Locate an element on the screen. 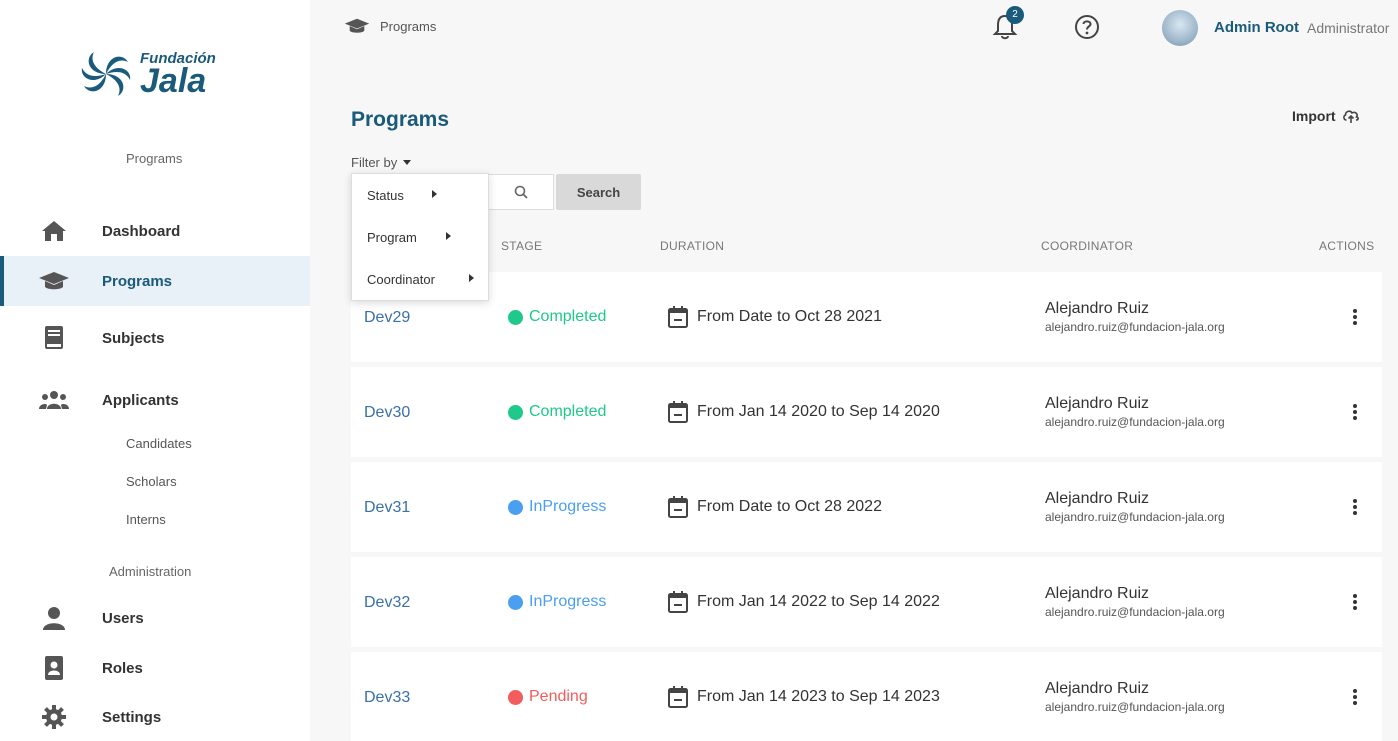 Image resolution: width=1398 pixels, height=741 pixels. search-icon is located at coordinates (521, 192).